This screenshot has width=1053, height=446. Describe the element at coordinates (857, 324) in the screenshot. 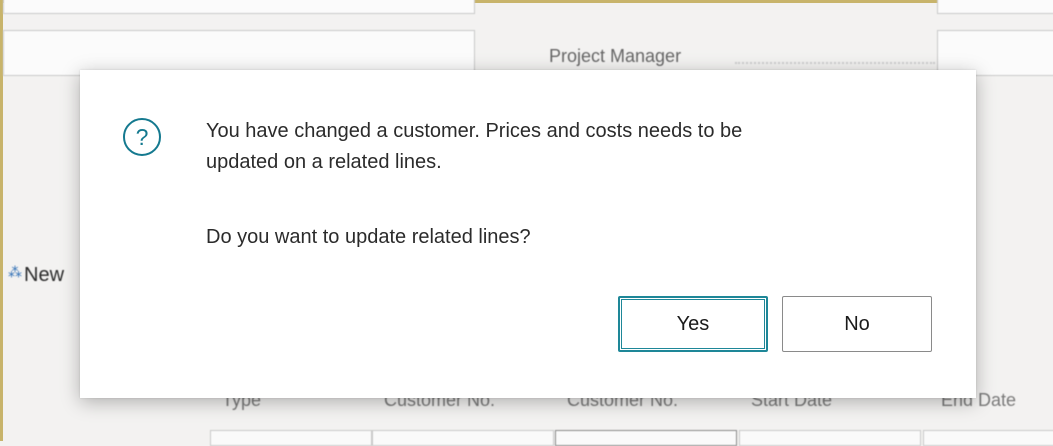

I see `no-button: No` at that location.